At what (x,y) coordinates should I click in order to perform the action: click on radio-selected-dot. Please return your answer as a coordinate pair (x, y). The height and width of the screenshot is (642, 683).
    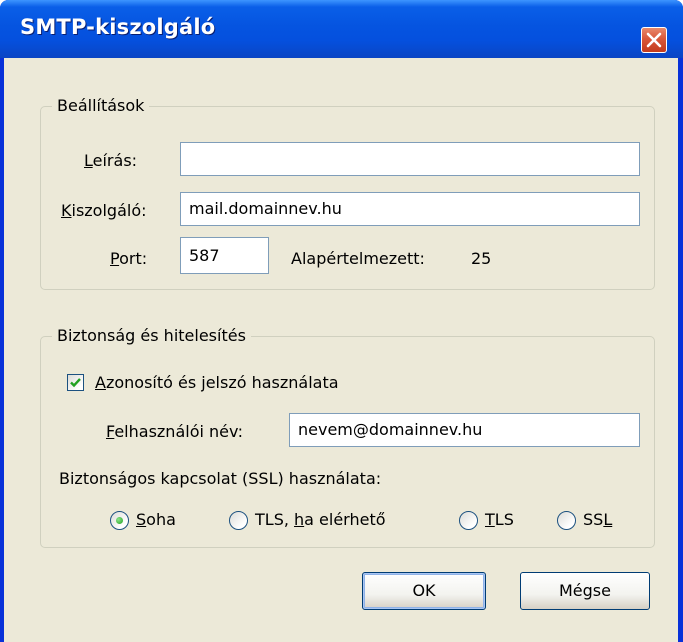
    Looking at the image, I should click on (119, 520).